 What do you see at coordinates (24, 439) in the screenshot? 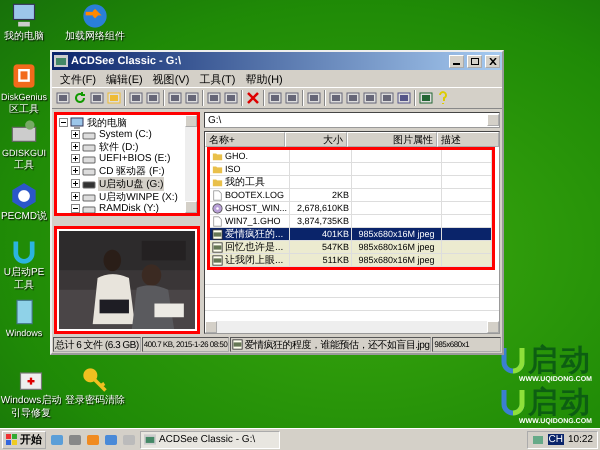
I see `start-button: 开始` at bounding box center [24, 439].